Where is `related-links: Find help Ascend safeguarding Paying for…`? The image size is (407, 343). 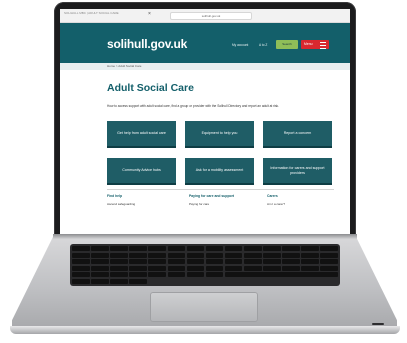
related-links: Find help Ascend safeguarding Paying for… is located at coordinates (220, 200).